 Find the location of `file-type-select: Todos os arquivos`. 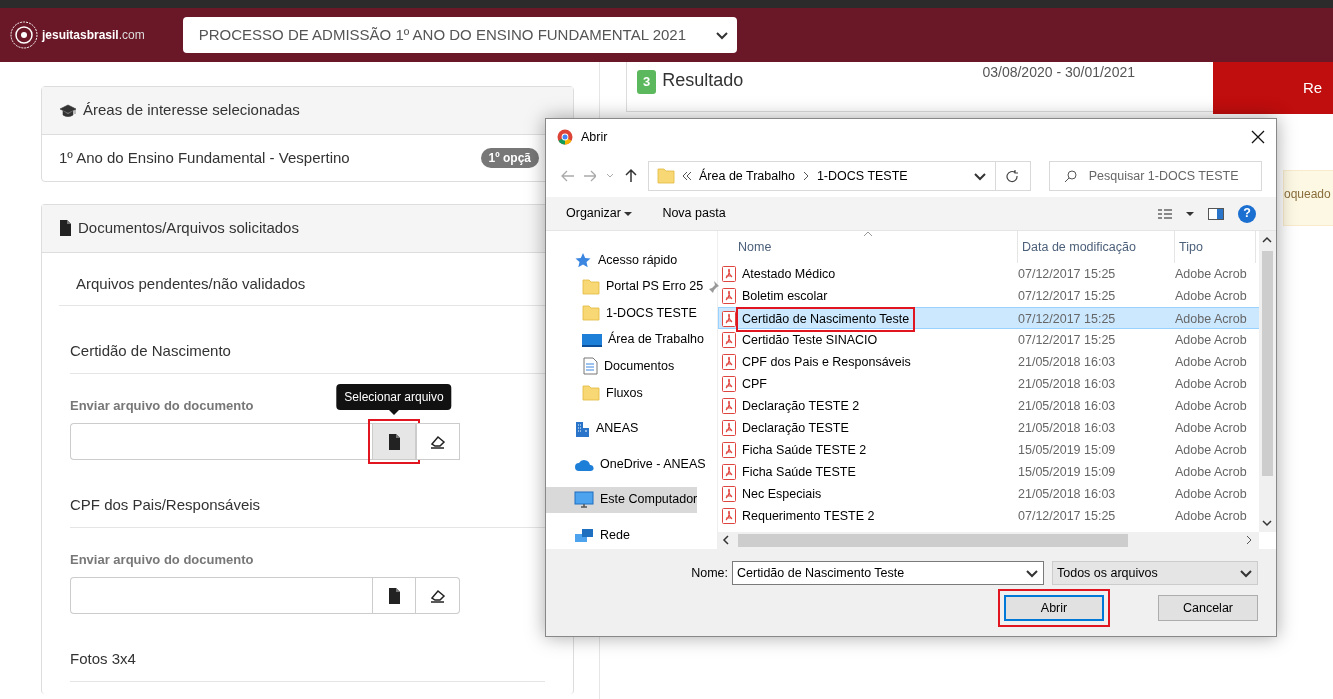

file-type-select: Todos os arquivos is located at coordinates (1155, 573).